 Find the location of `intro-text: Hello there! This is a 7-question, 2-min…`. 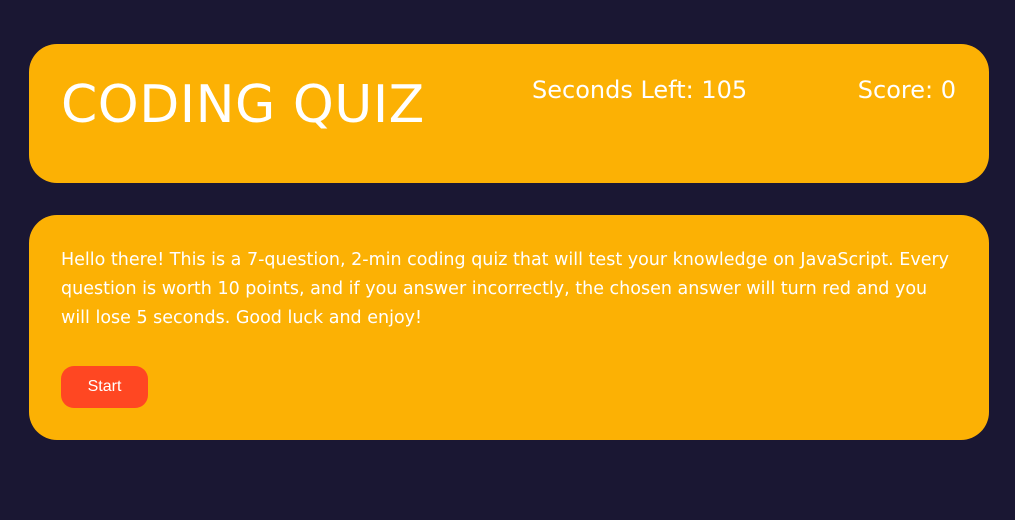

intro-text: Hello there! This is a 7-question, 2-min… is located at coordinates (505, 289).